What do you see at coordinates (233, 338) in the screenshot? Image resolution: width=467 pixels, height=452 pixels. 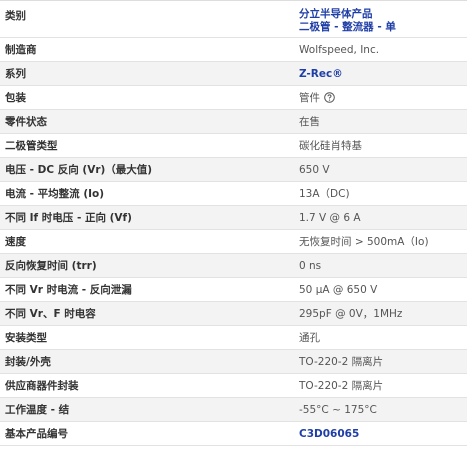 I see `table-row: 安装类型 通孔` at bounding box center [233, 338].